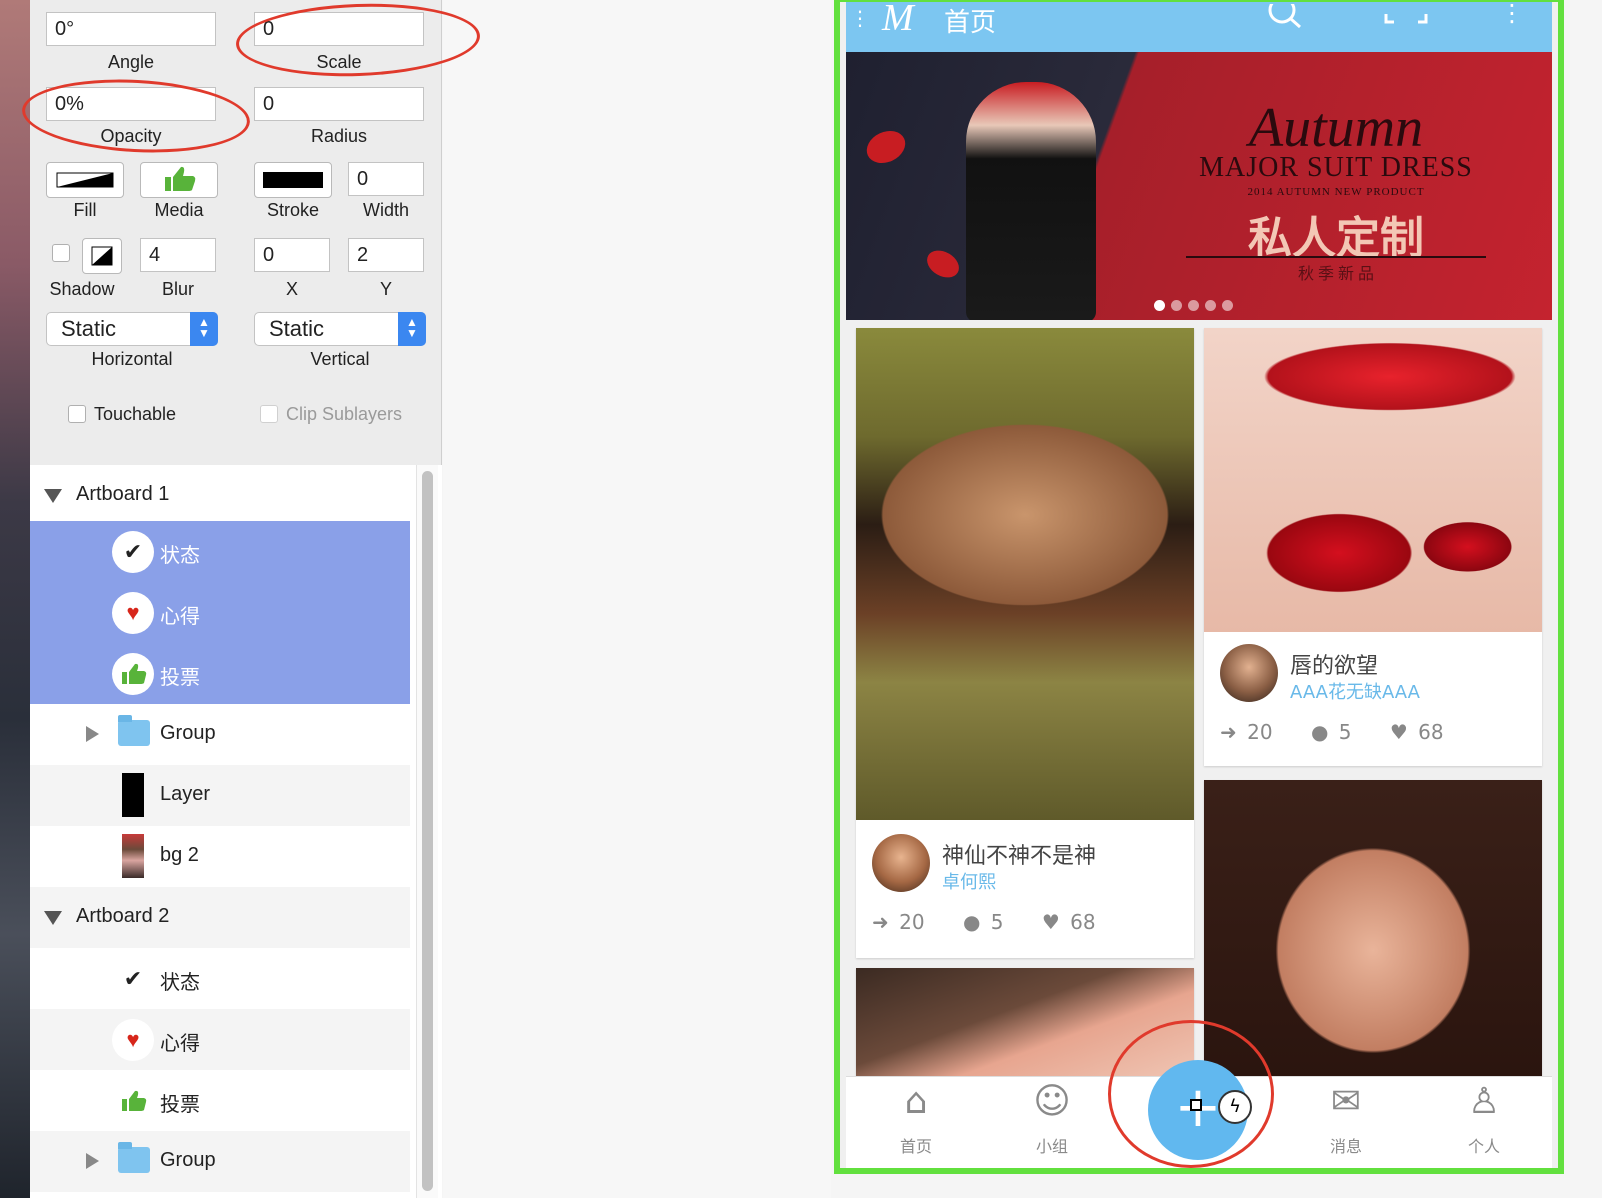  Describe the element at coordinates (1335, 274) in the screenshot. I see `banner-cn-sub: 秋 季 新 品` at that location.